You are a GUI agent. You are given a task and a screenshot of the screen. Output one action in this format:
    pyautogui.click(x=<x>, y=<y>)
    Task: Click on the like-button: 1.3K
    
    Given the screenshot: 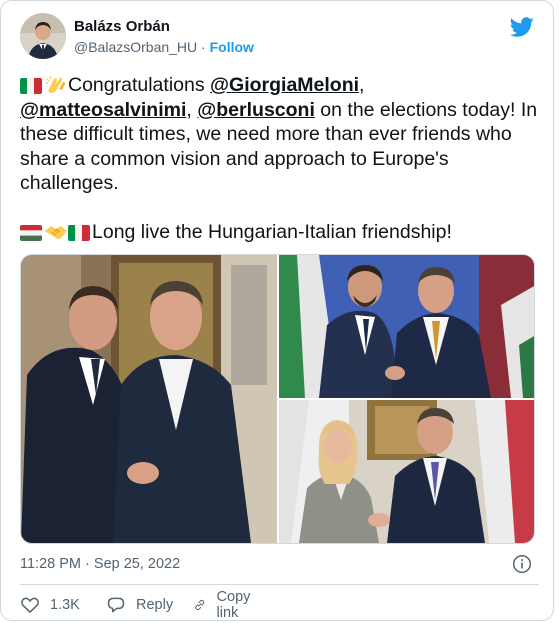 What is the action you would take?
    pyautogui.click(x=50, y=605)
    